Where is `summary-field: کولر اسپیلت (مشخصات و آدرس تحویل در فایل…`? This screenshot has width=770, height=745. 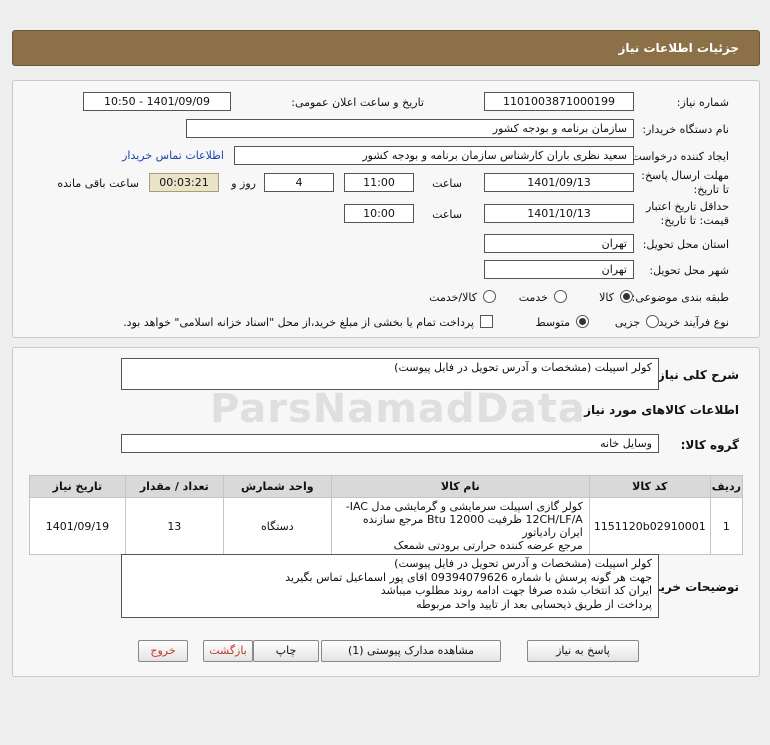 summary-field: کولر اسپیلت (مشخصات و آدرس تحویل در فایل… is located at coordinates (390, 374).